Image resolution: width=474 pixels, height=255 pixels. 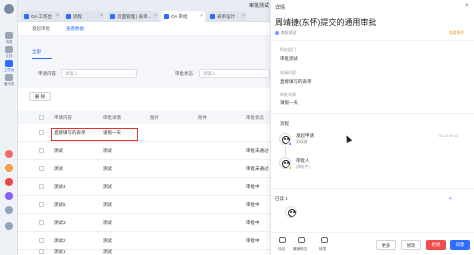 What do you see at coordinates (40, 96) in the screenshot?
I see `delete-button: 删 除` at bounding box center [40, 96].